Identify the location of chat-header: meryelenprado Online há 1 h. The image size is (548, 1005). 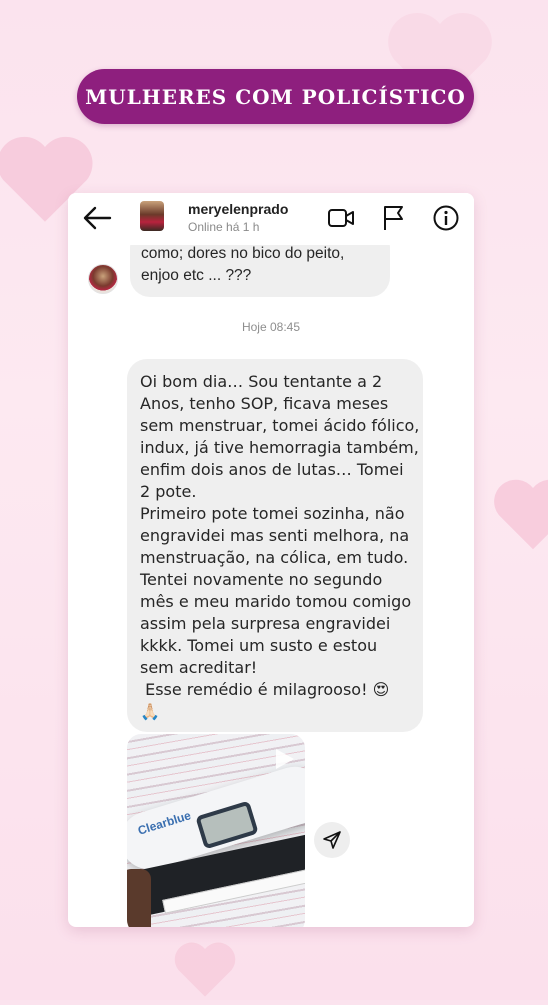
(271, 219).